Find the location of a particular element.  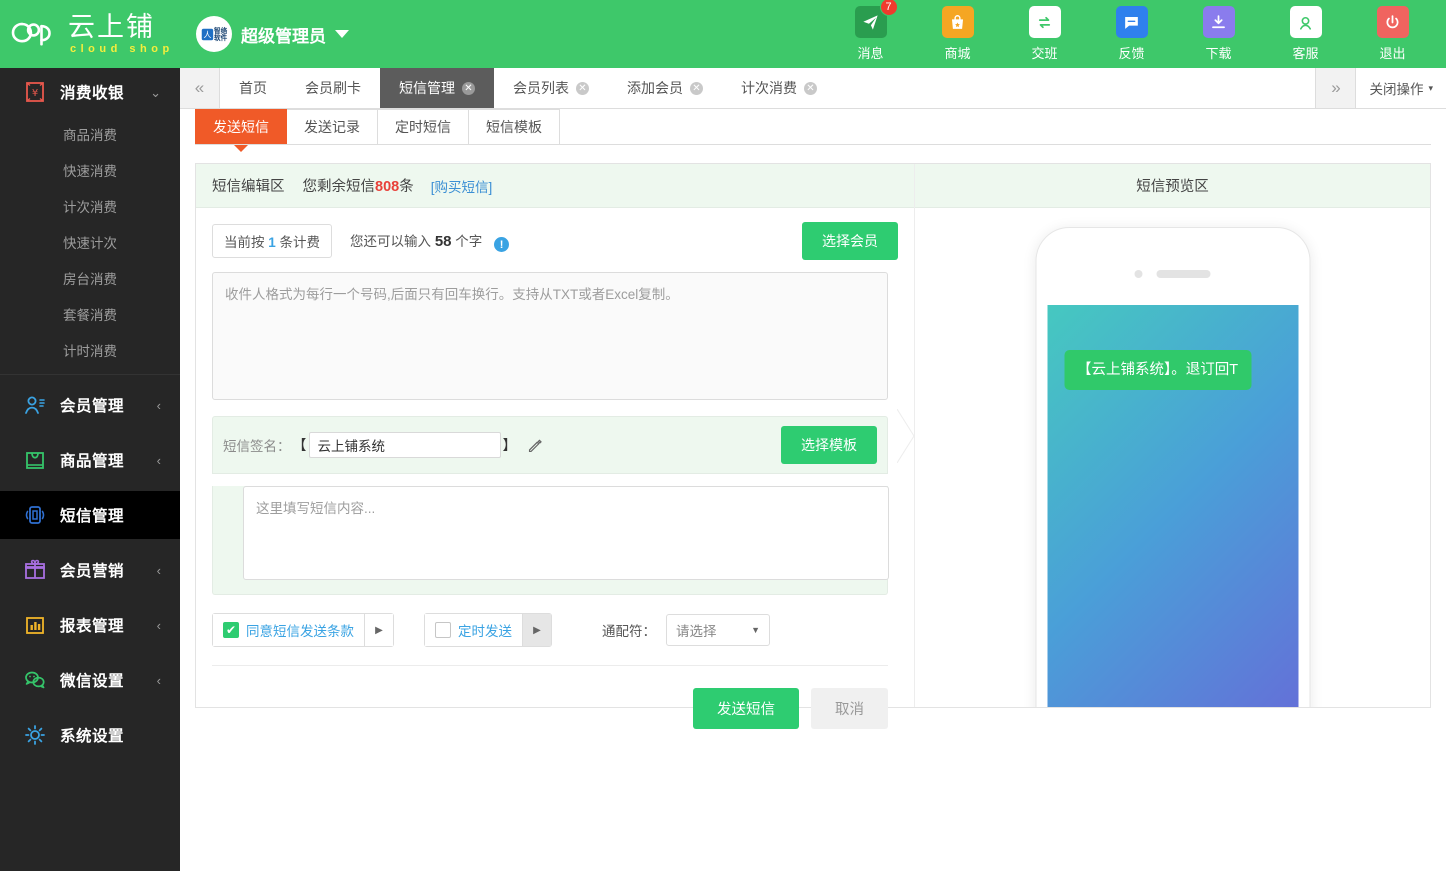

sidebar-item-cashier: ¥ 消费收银 ⌄ is located at coordinates (90, 92).